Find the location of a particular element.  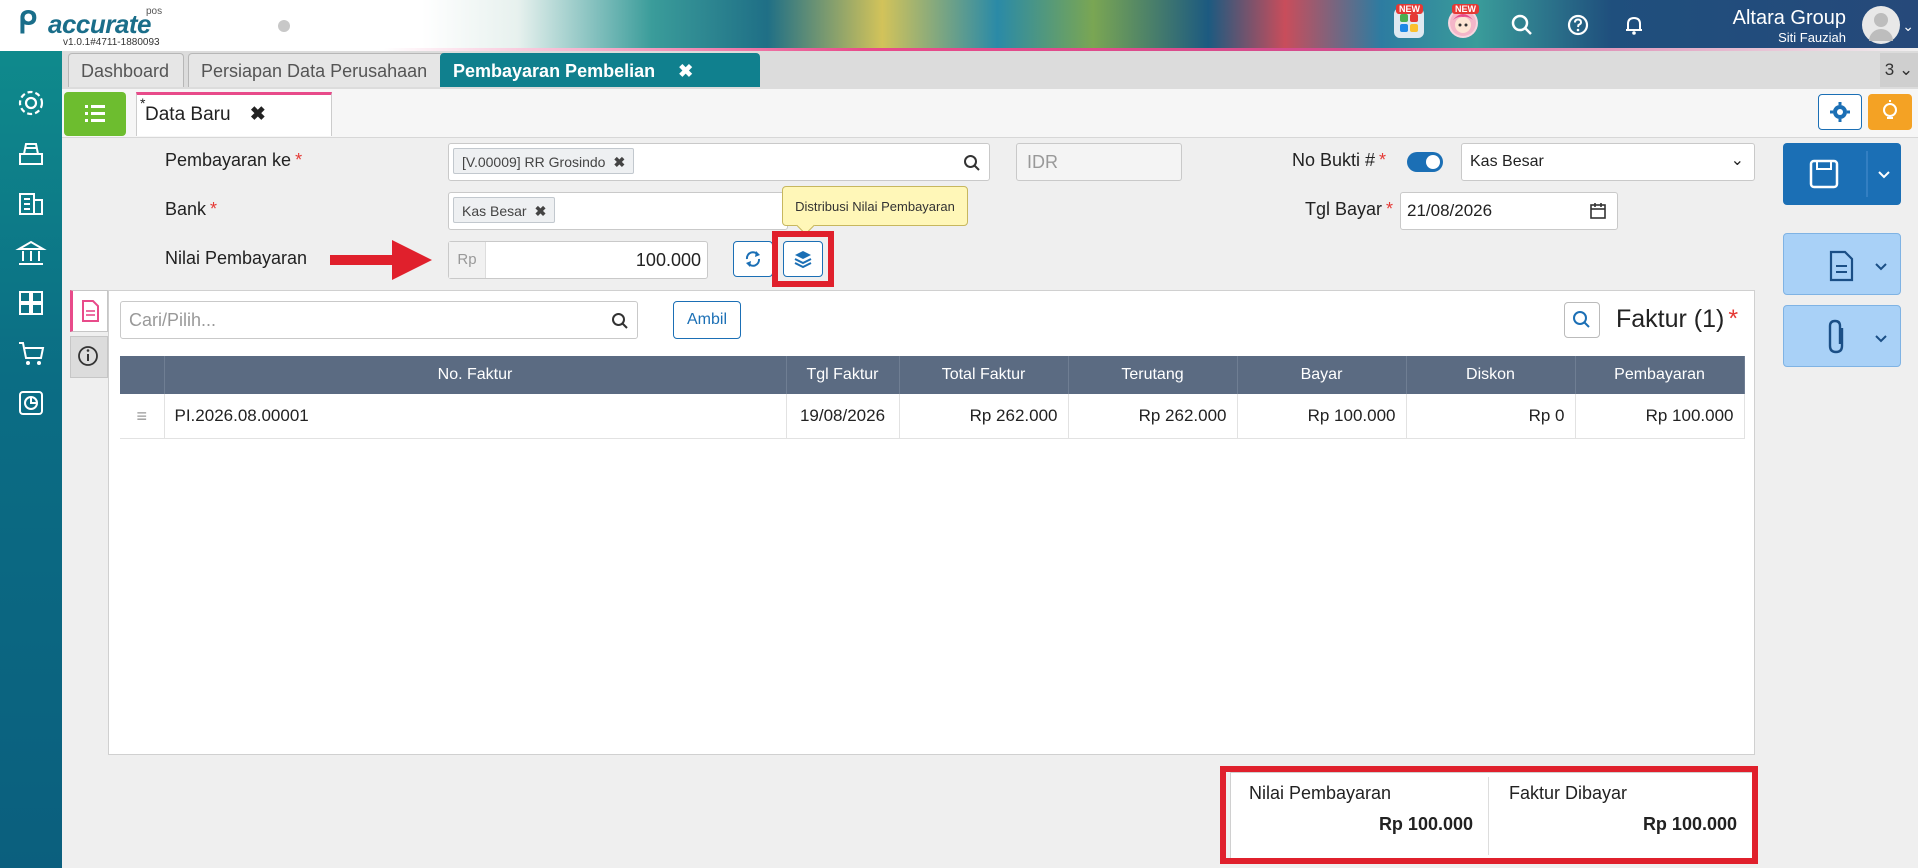

new-badge-apps: NEW is located at coordinates (1409, 9).